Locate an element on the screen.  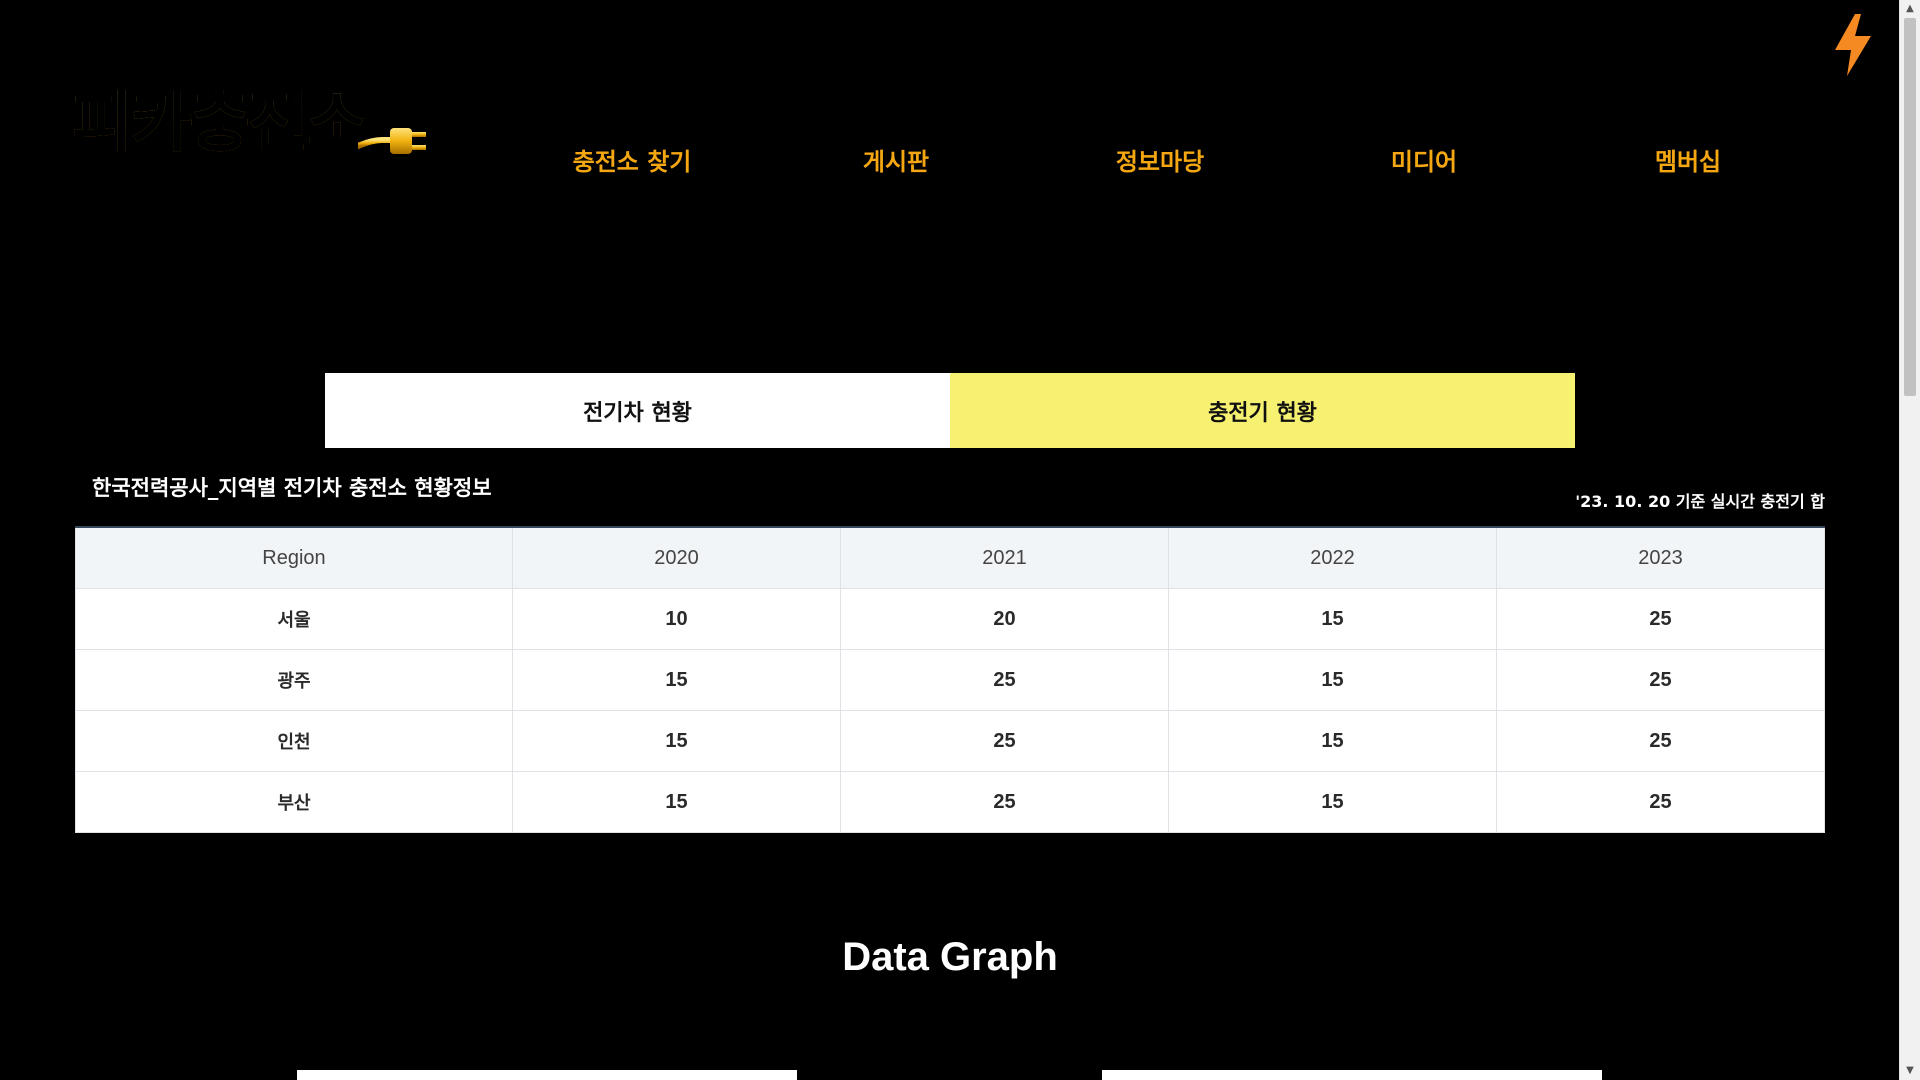
cell-region: 서울 is located at coordinates (294, 619).